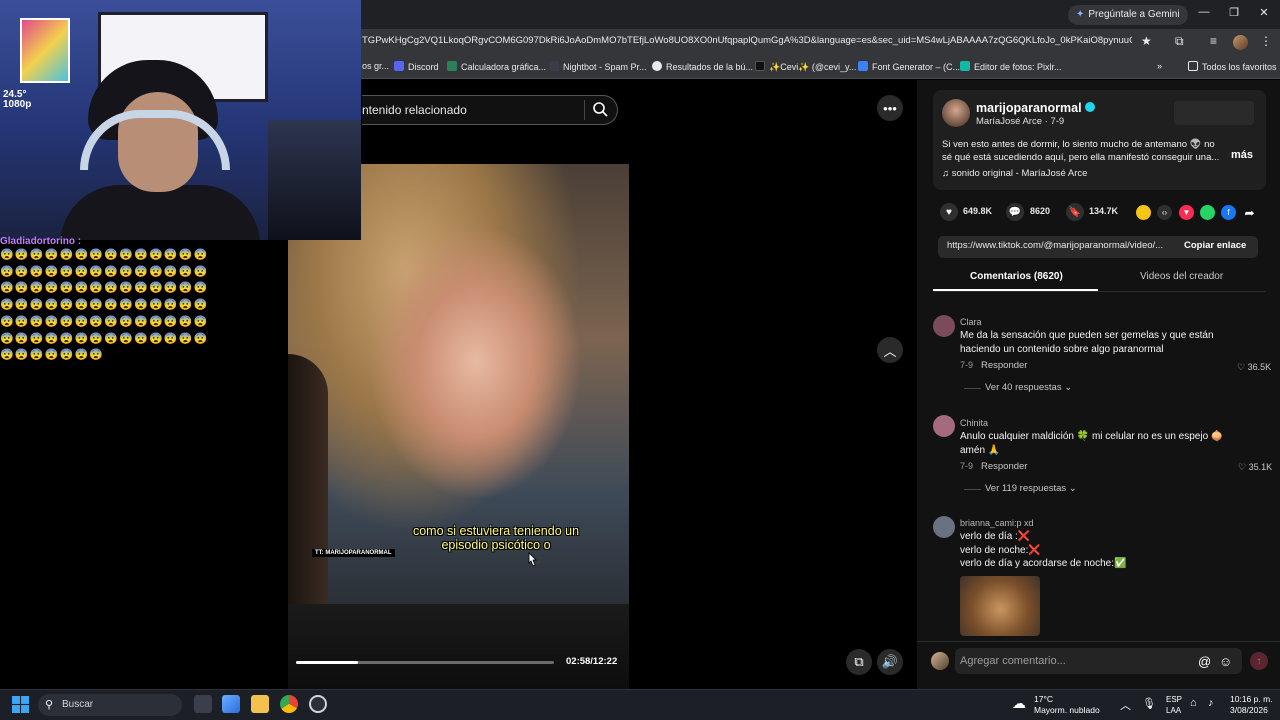 The width and height of the screenshot is (1280, 720). I want to click on microphone-icon: 🎙, so click(1149, 703).